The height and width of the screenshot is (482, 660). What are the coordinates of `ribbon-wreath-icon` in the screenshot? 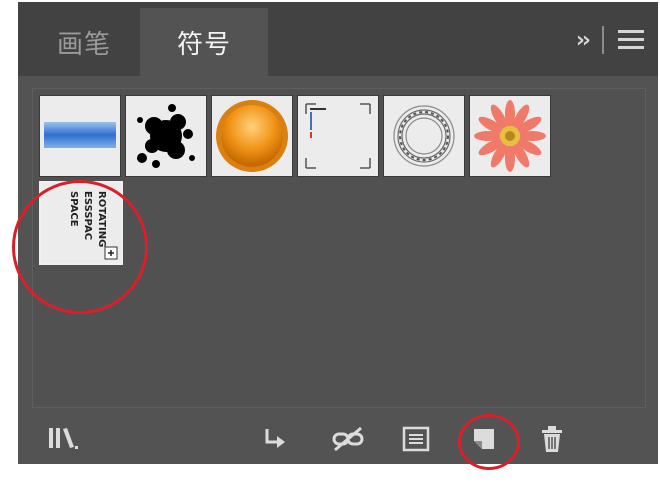 It's located at (424, 136).